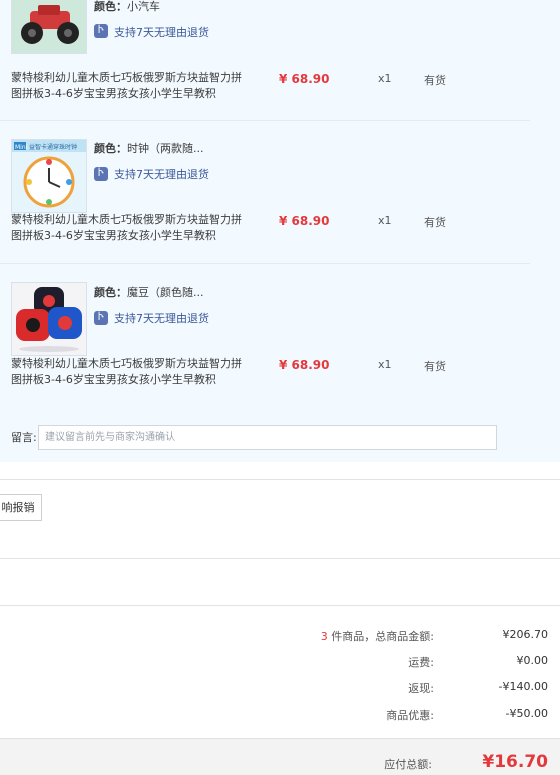 Image resolution: width=560 pixels, height=775 pixels. Describe the element at coordinates (421, 662) in the screenshot. I see `shipping-label: 运费:` at that location.